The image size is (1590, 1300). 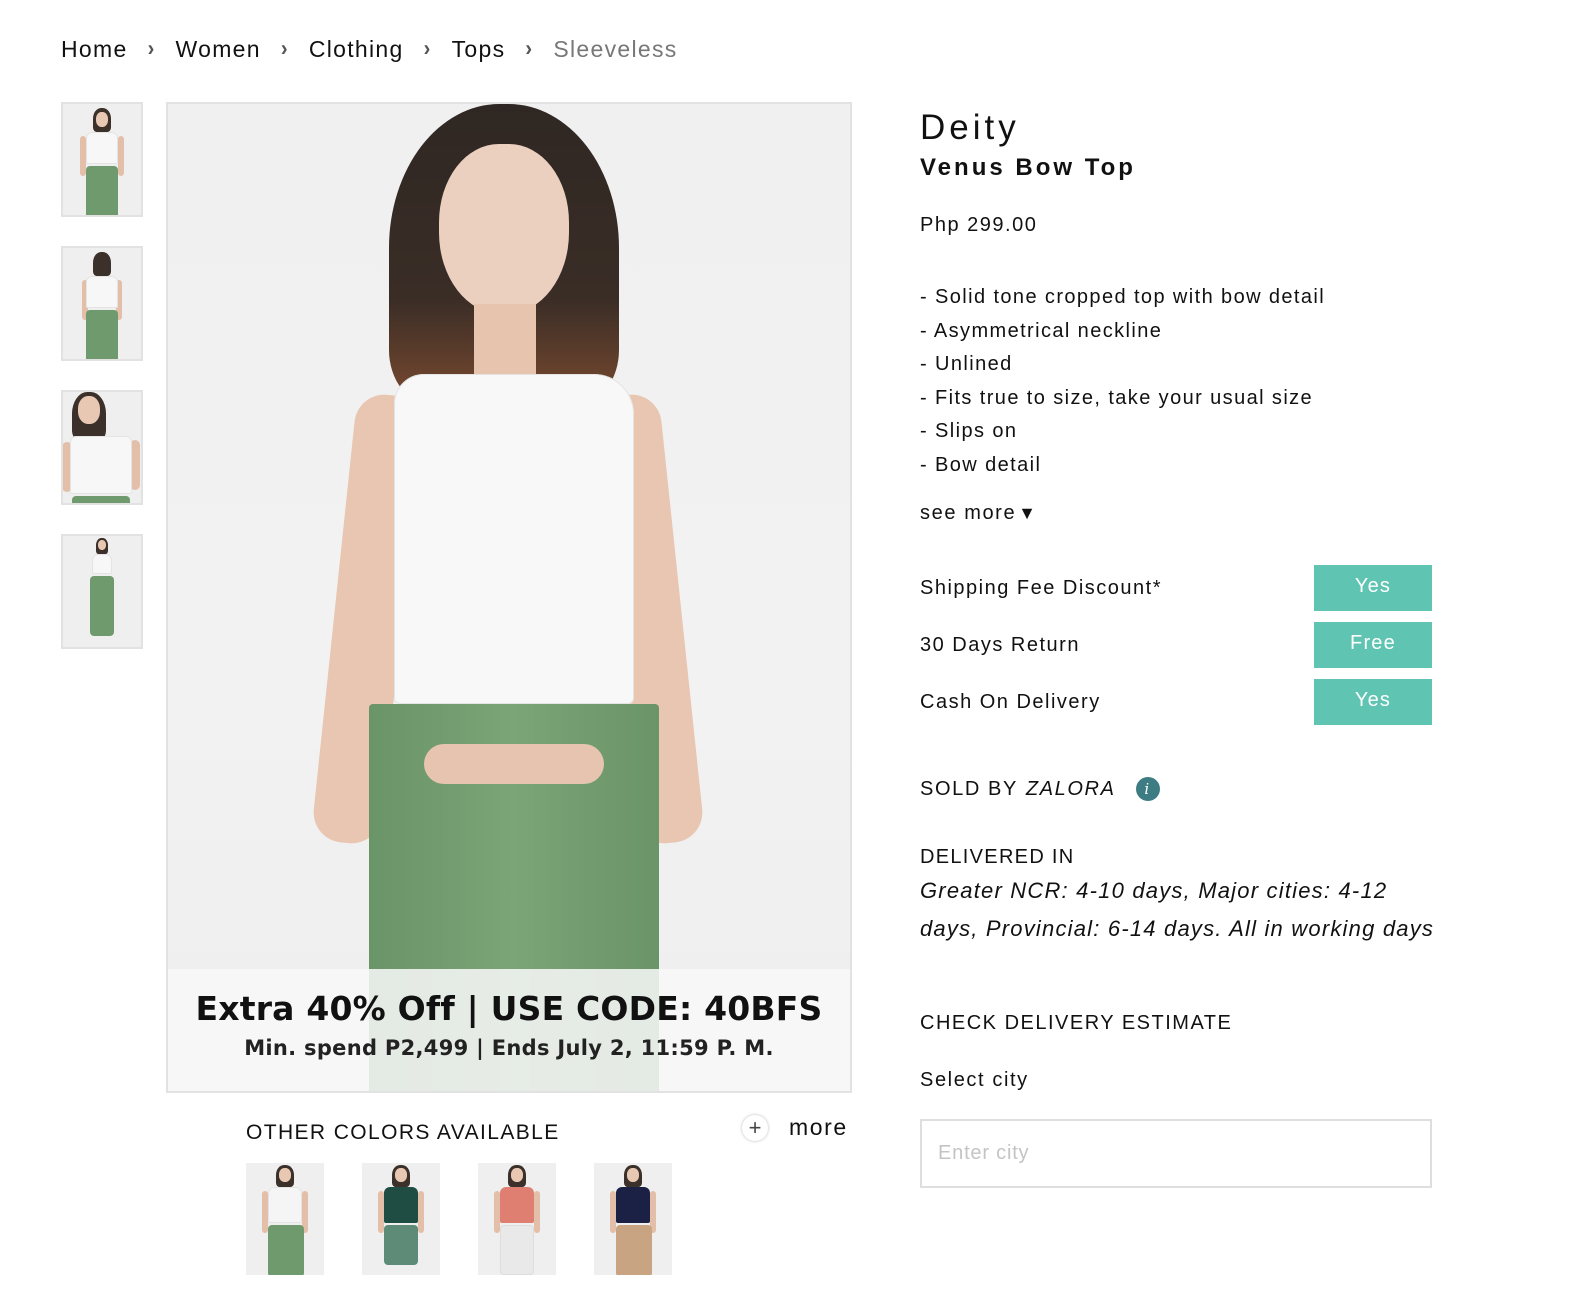 I want to click on product-name: Venus Bow Top, so click(x=1028, y=167).